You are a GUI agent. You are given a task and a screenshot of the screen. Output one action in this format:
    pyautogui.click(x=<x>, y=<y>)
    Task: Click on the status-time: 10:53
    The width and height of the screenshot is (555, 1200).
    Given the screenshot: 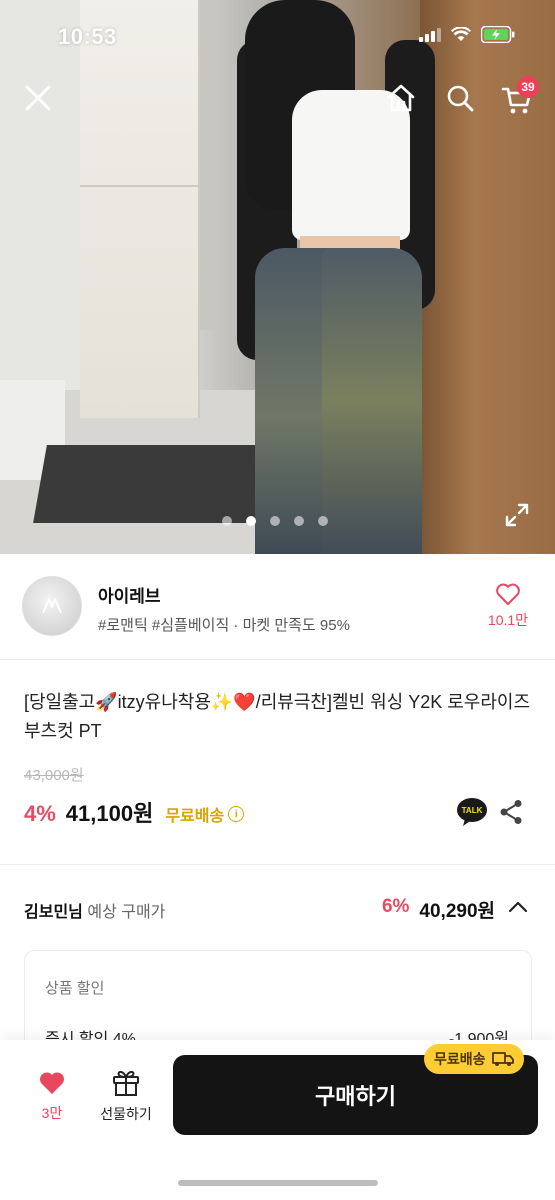 What is the action you would take?
    pyautogui.click(x=87, y=36)
    